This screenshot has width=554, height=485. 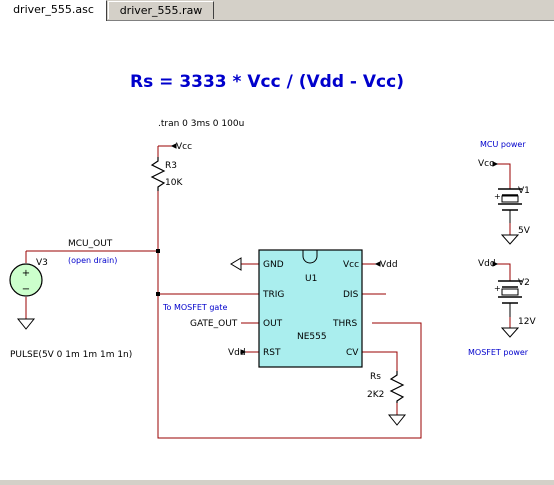 What do you see at coordinates (273, 265) in the screenshot?
I see `svg-text: GND` at bounding box center [273, 265].